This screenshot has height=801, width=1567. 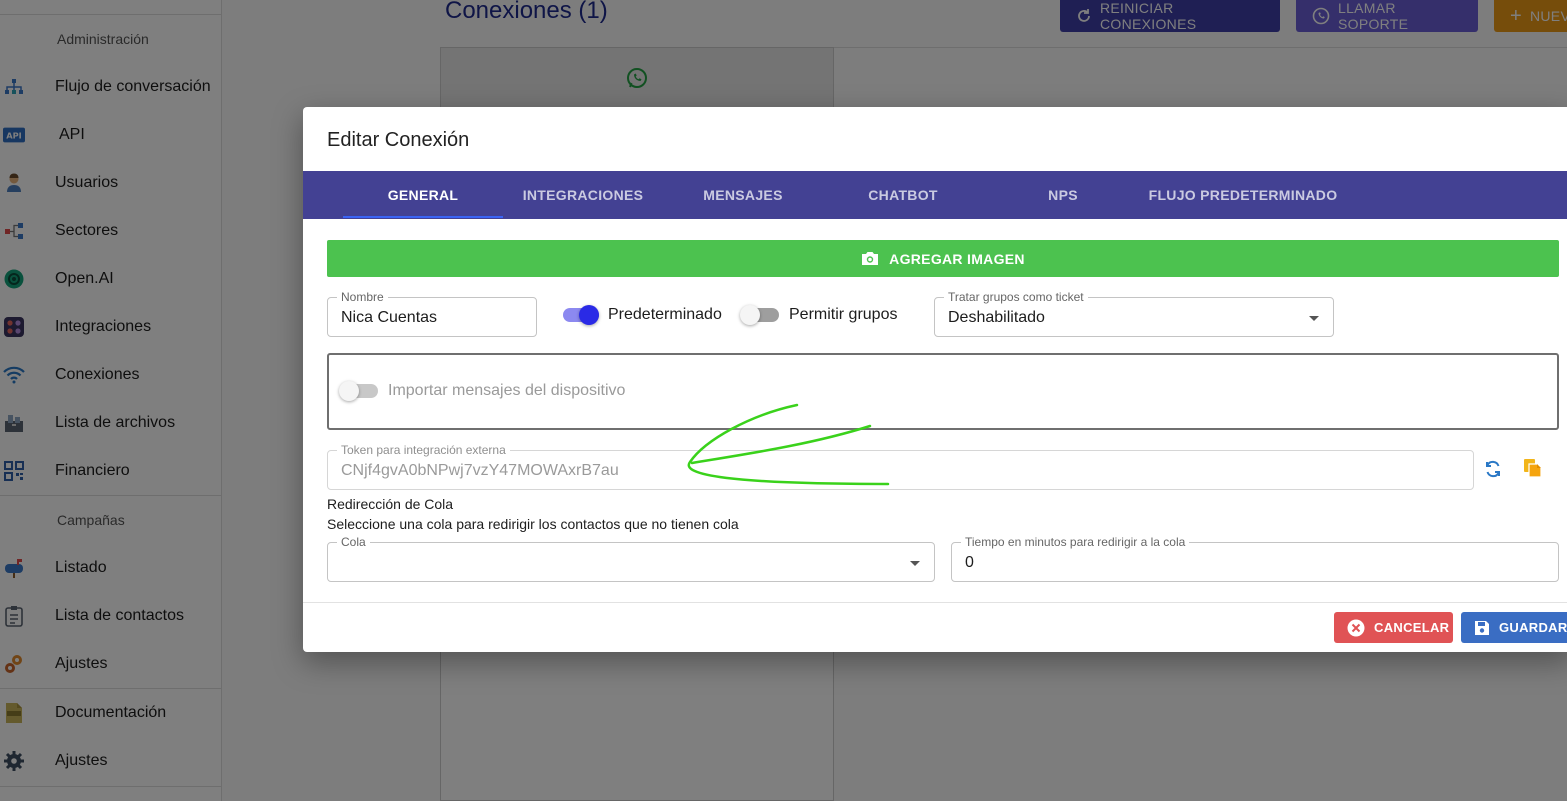 What do you see at coordinates (423, 217) in the screenshot?
I see `active-tab-indicator` at bounding box center [423, 217].